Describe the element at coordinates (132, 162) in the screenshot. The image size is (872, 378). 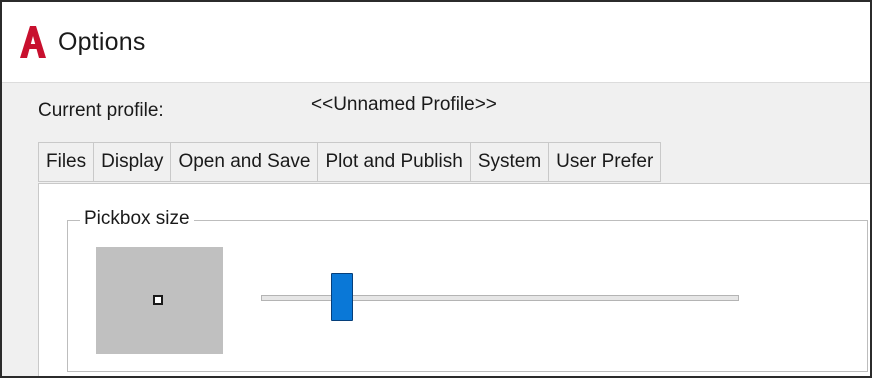
I see `tab-display: Display` at that location.